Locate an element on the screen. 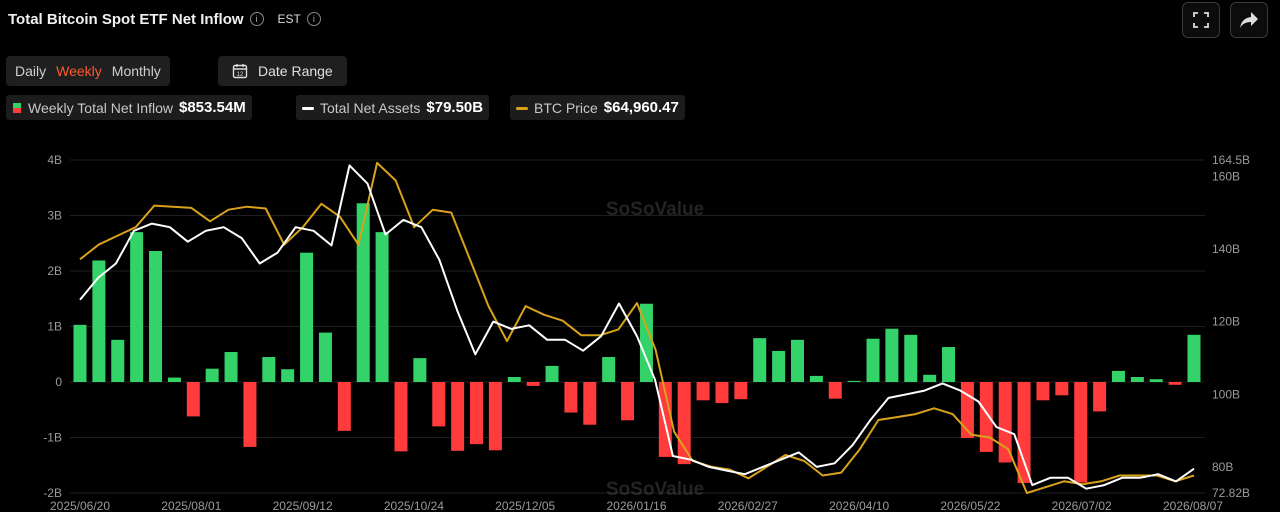 This screenshot has width=1280, height=512. x-tick-label: 2025/10/24 is located at coordinates (414, 505).